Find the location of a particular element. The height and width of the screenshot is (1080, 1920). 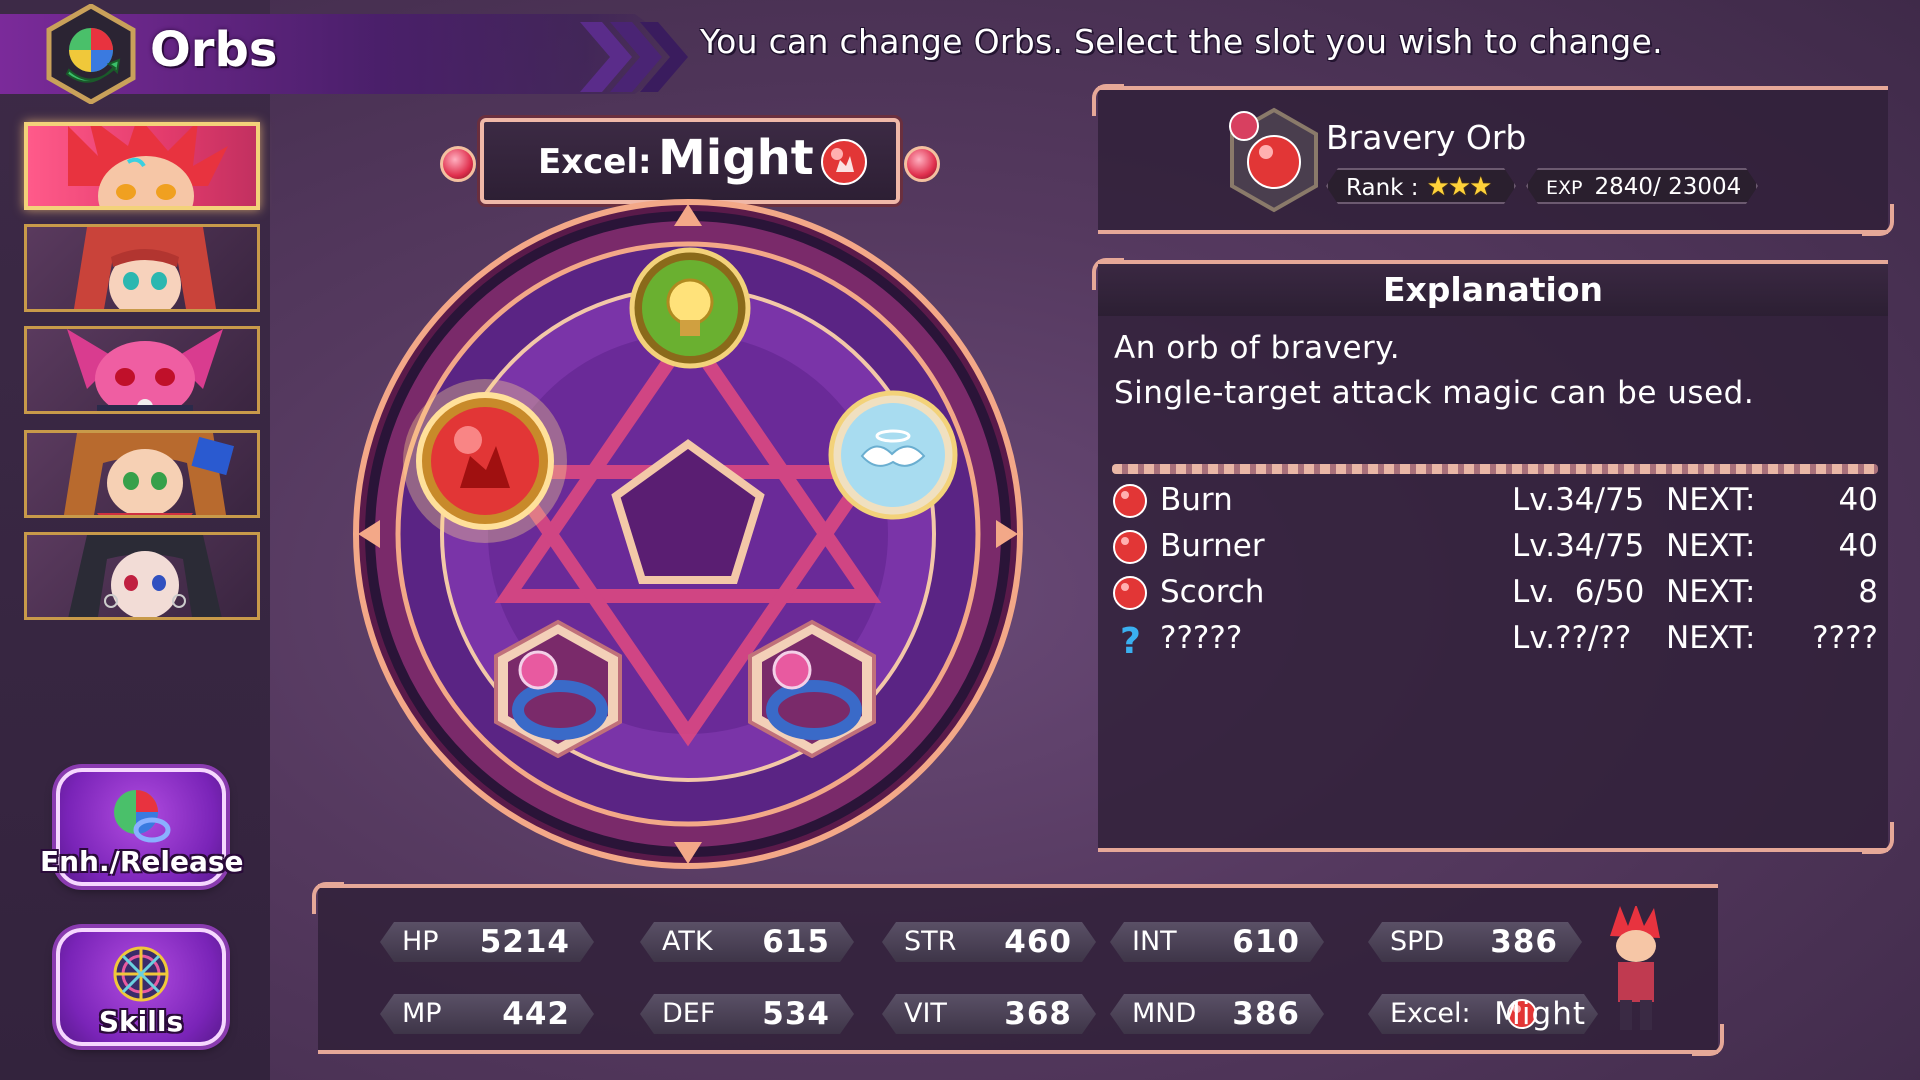

skill-name: Burner is located at coordinates (1212, 546).